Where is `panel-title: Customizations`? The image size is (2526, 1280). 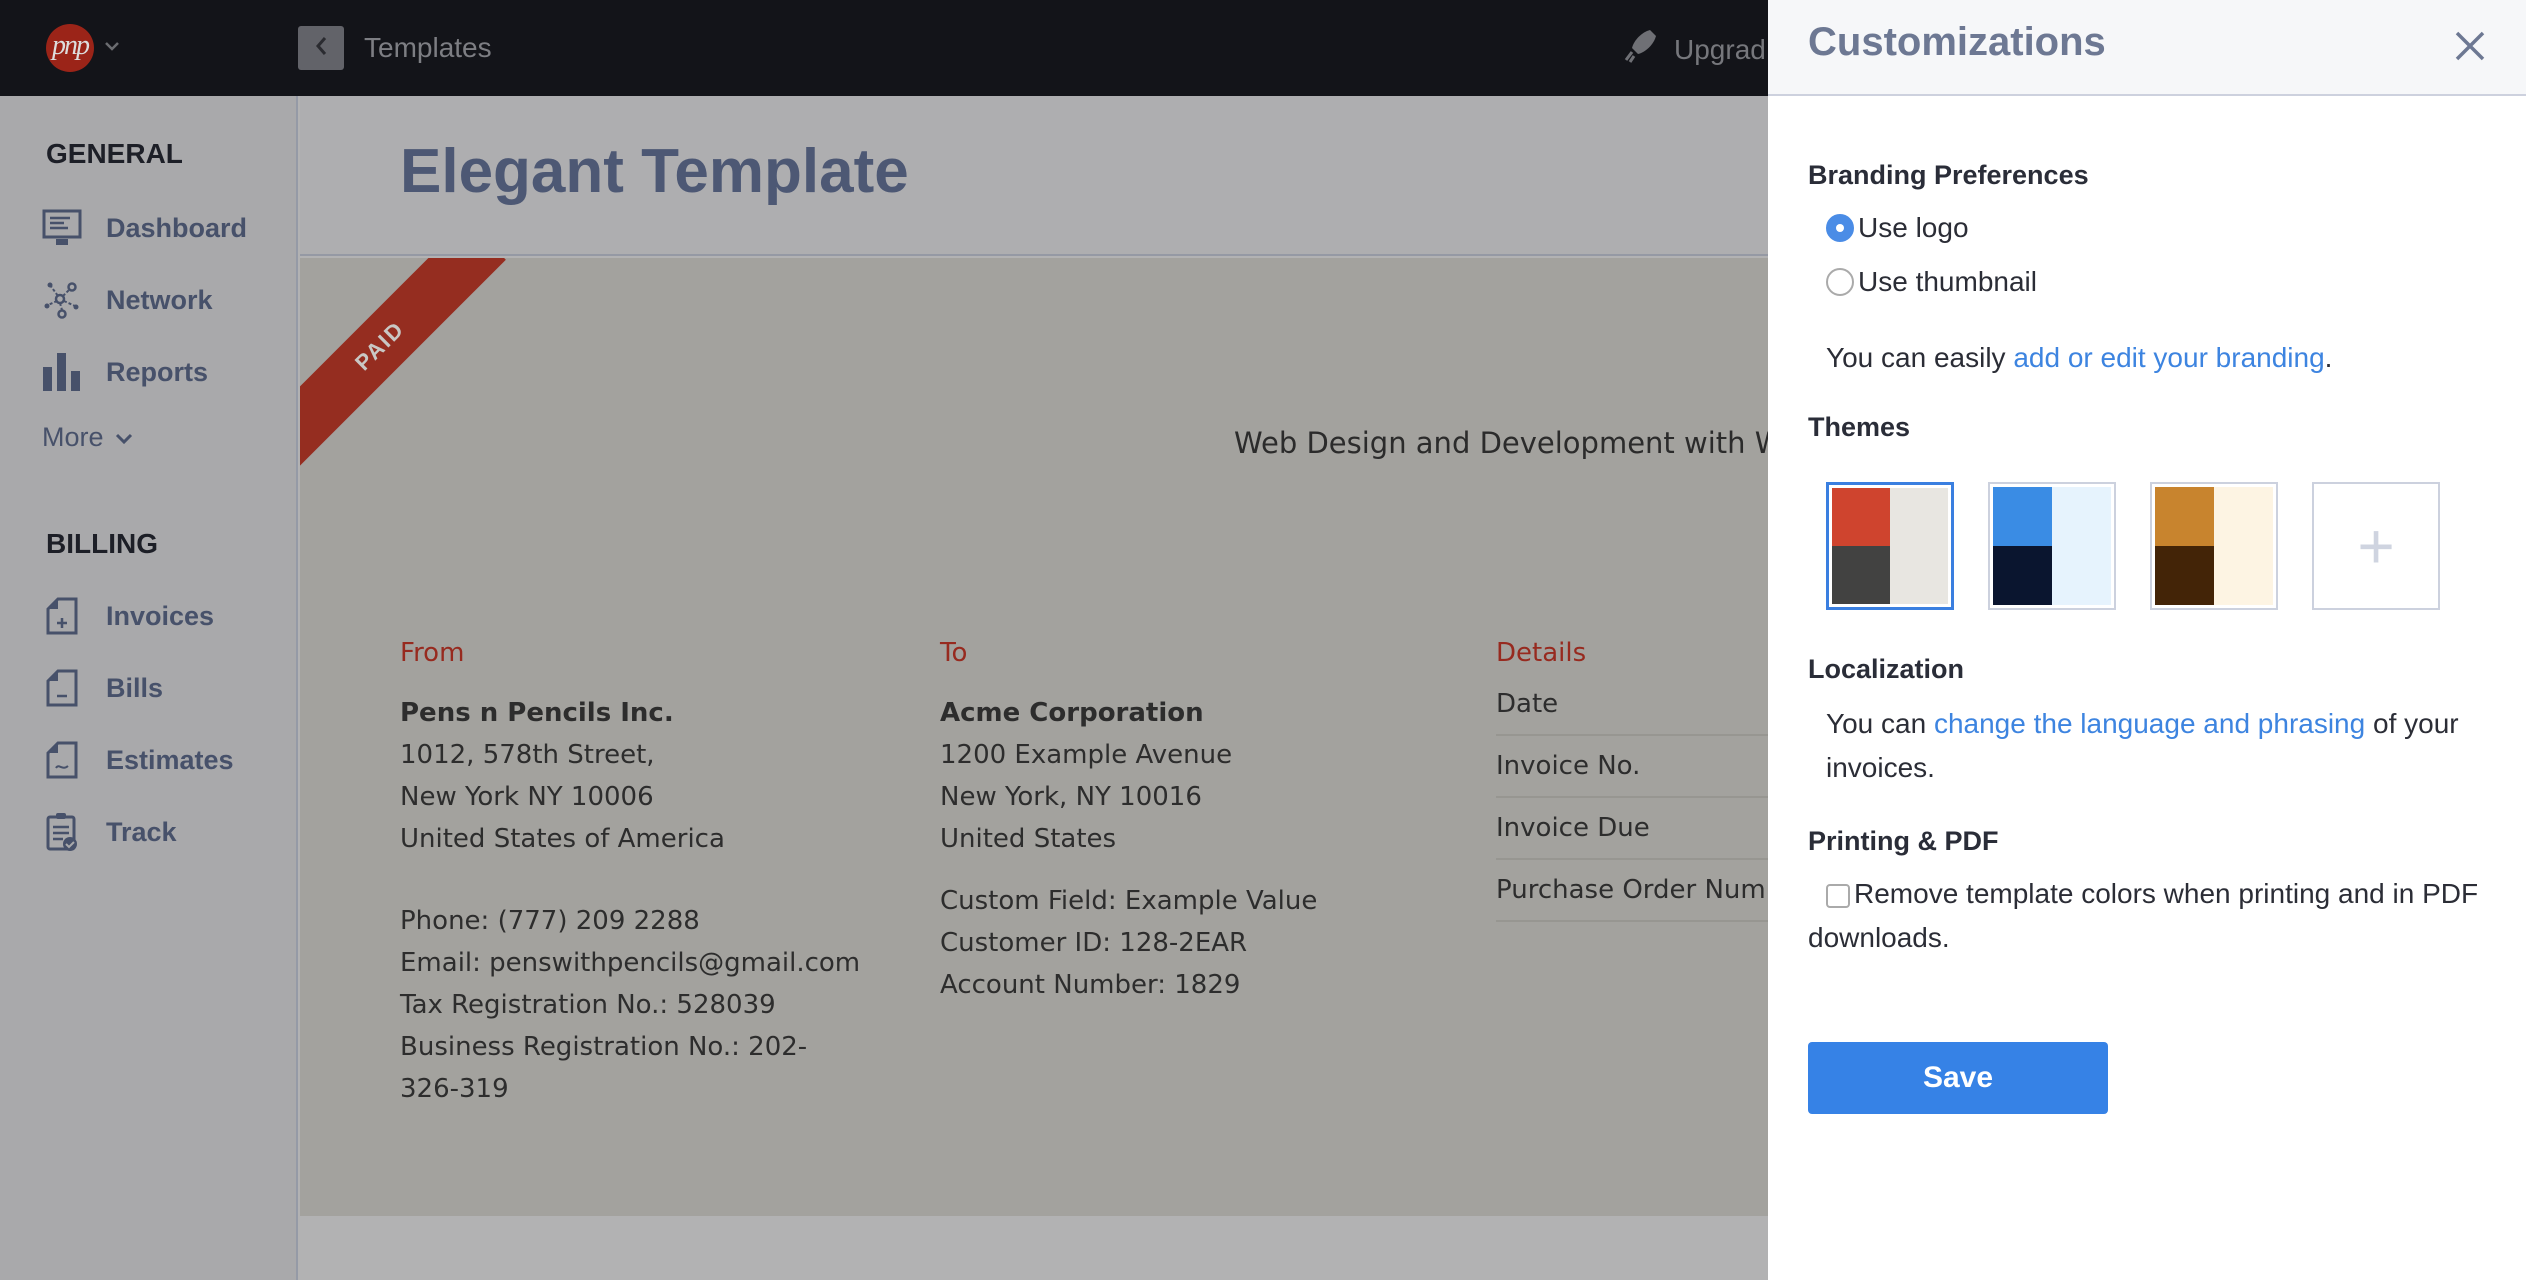 panel-title: Customizations is located at coordinates (1957, 42).